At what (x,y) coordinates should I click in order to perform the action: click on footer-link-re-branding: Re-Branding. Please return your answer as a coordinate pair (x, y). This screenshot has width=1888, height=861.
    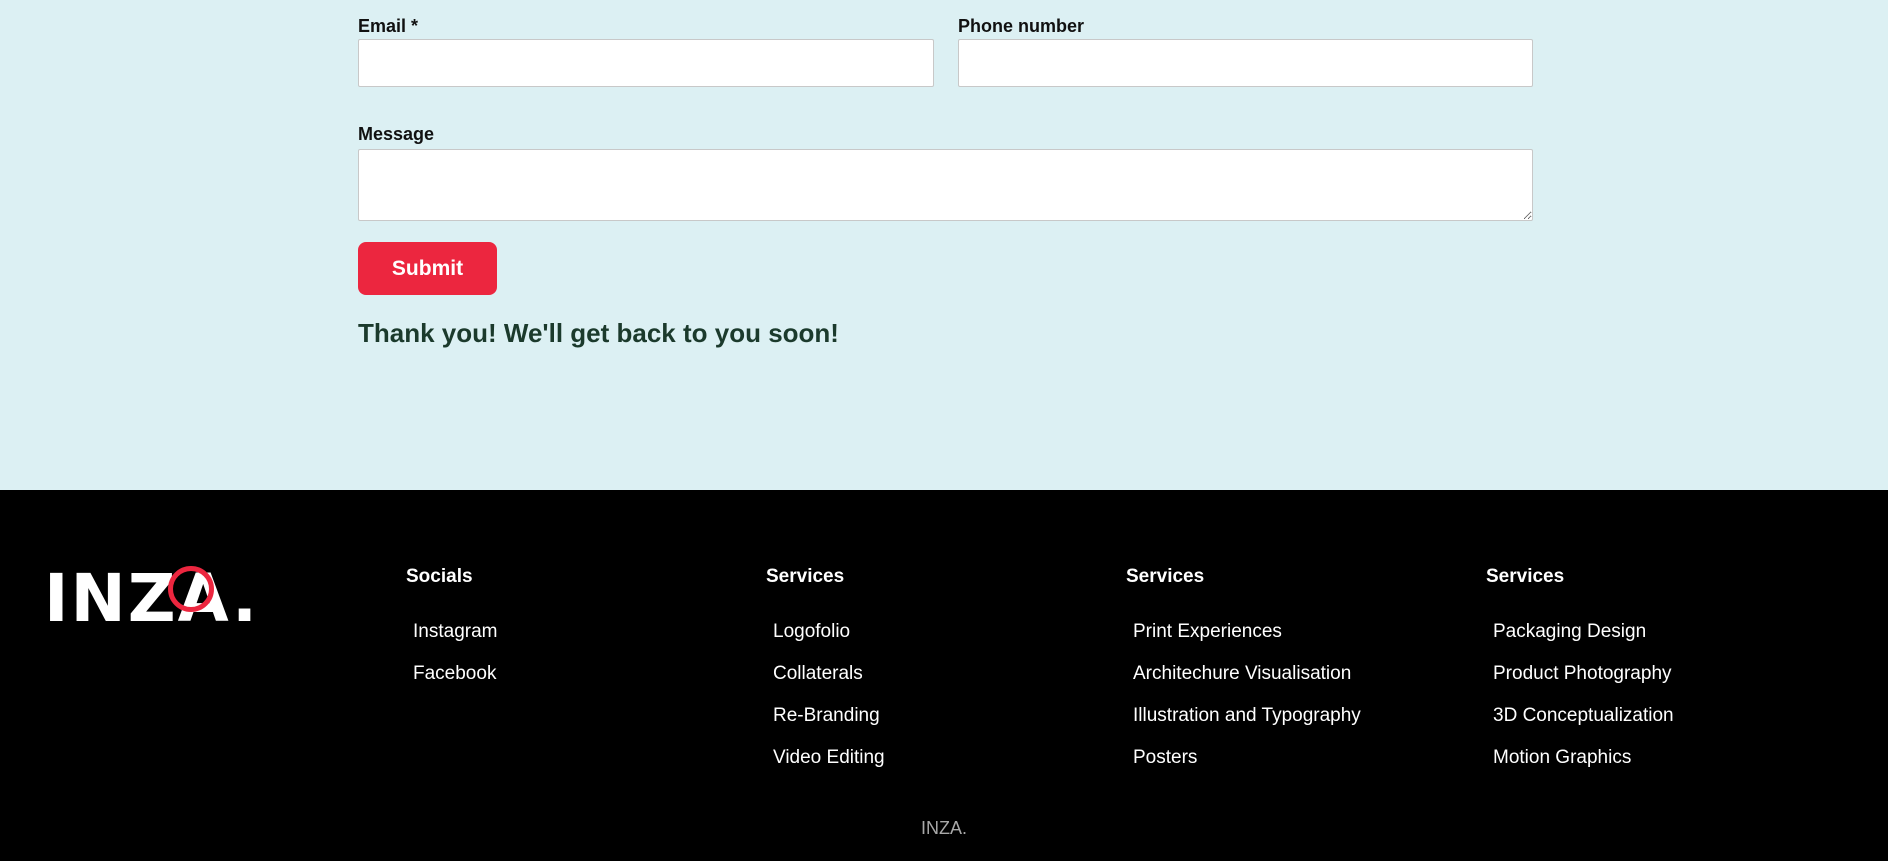
    Looking at the image, I should click on (929, 725).